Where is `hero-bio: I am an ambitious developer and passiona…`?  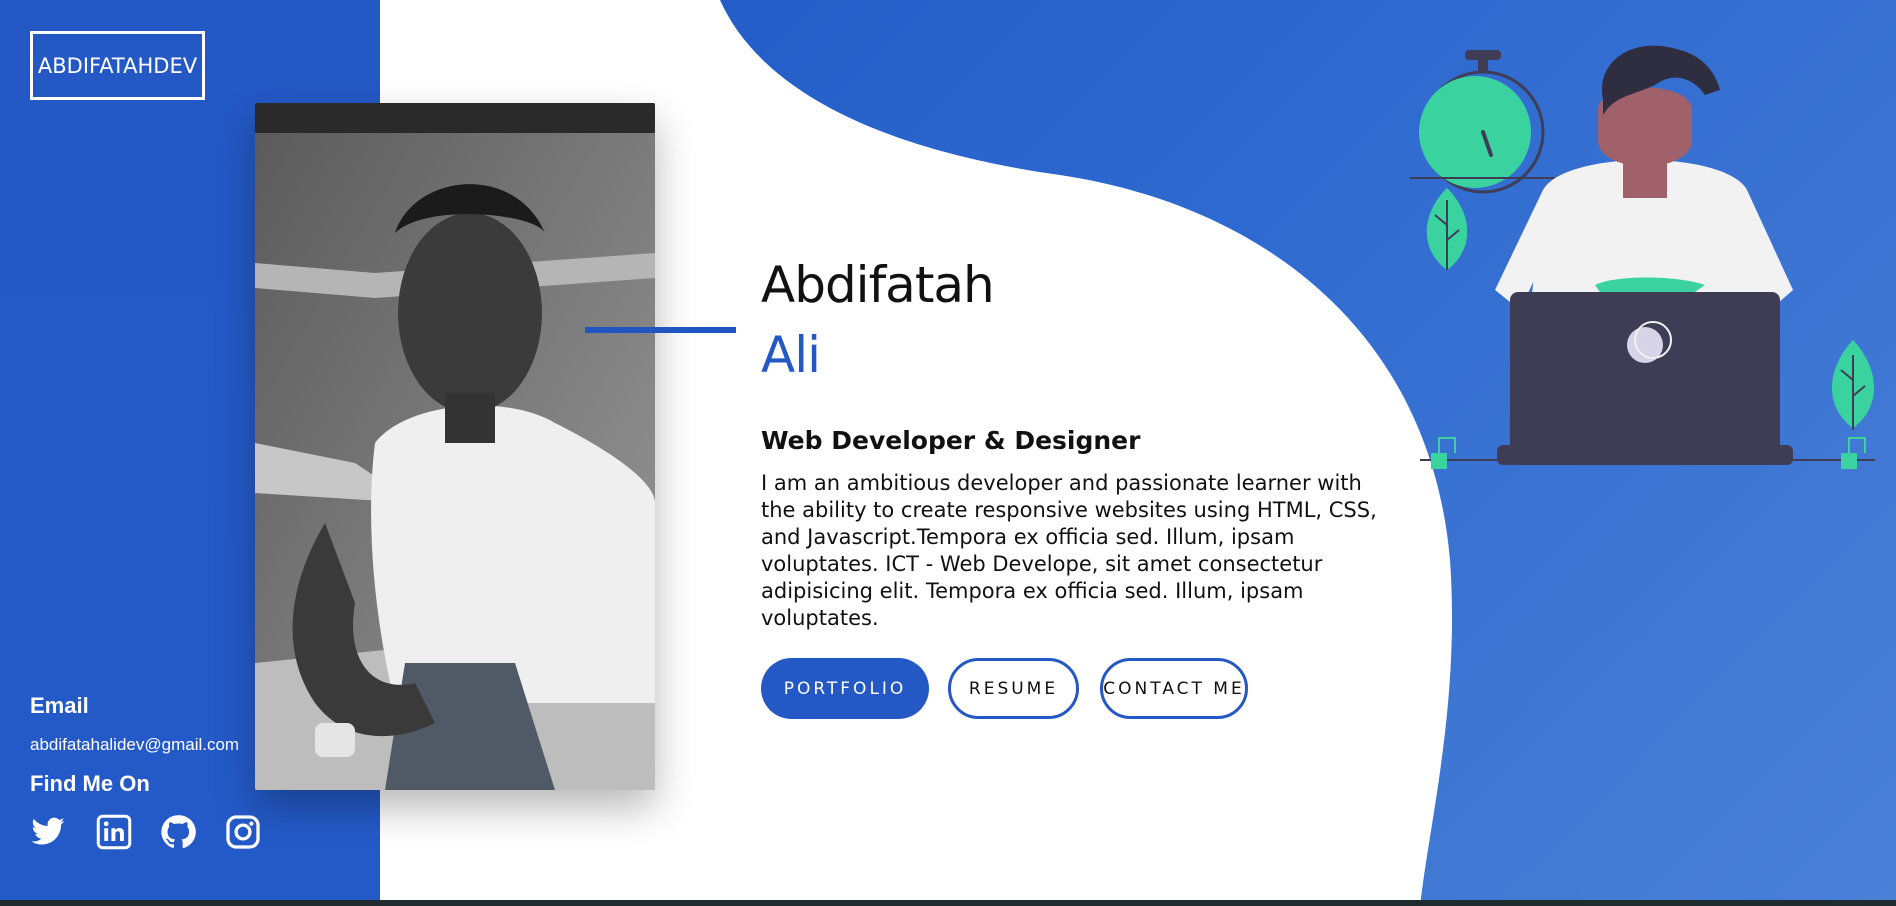 hero-bio: I am an ambitious developer and passiona… is located at coordinates (1069, 550).